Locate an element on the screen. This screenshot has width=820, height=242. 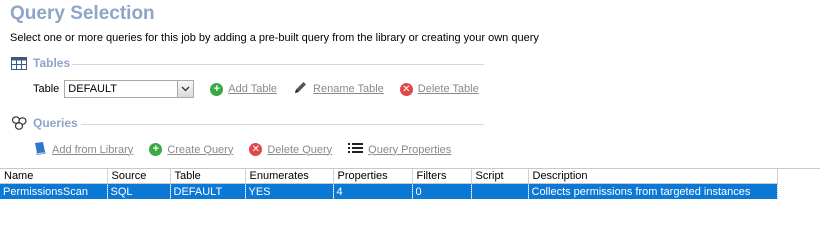
chevron-down-icon is located at coordinates (185, 89).